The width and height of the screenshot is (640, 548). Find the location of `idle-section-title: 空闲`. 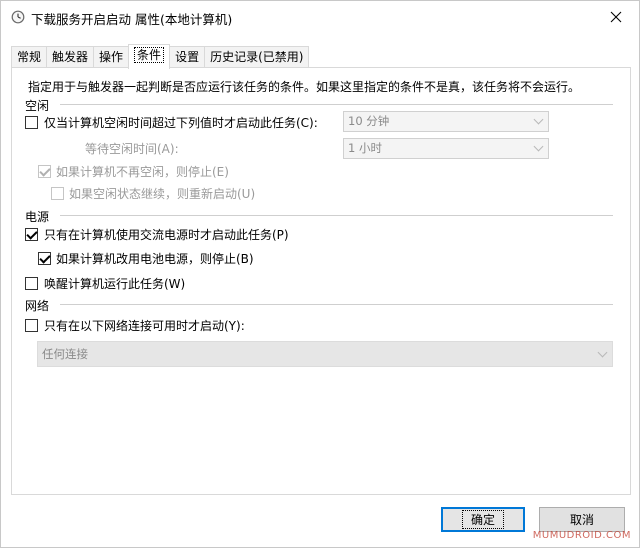

idle-section-title: 空闲 is located at coordinates (37, 106).